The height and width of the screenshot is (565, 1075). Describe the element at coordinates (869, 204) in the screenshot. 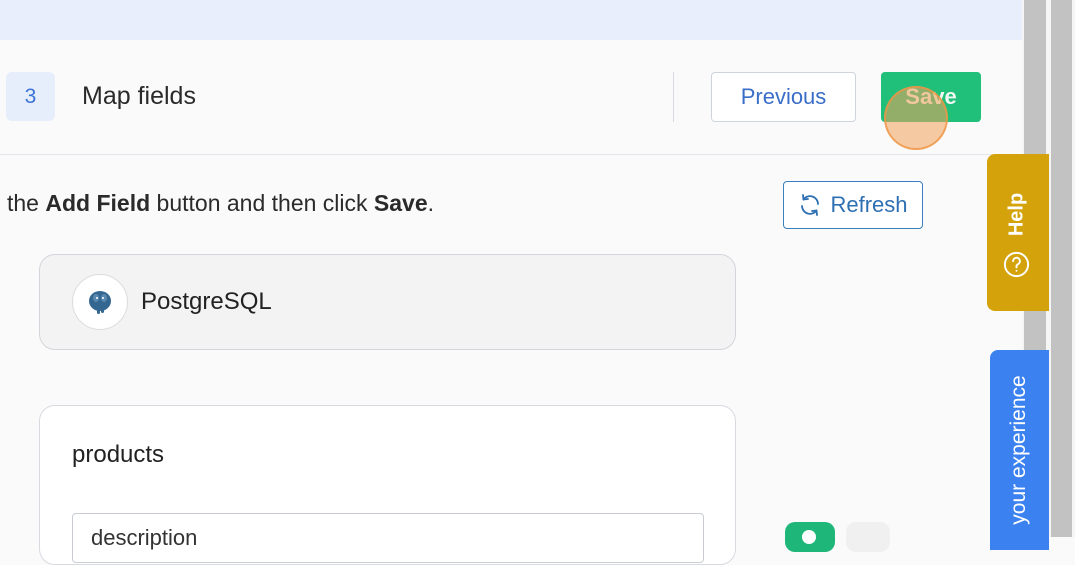

I see `refresh-label: Refresh` at that location.